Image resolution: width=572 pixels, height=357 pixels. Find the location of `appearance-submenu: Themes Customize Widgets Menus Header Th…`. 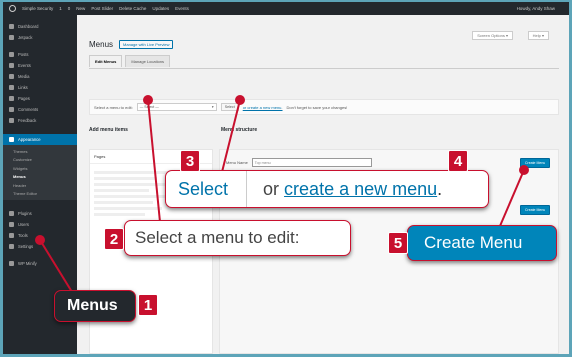

appearance-submenu: Themes Customize Widgets Menus Header Th… is located at coordinates (40, 172).